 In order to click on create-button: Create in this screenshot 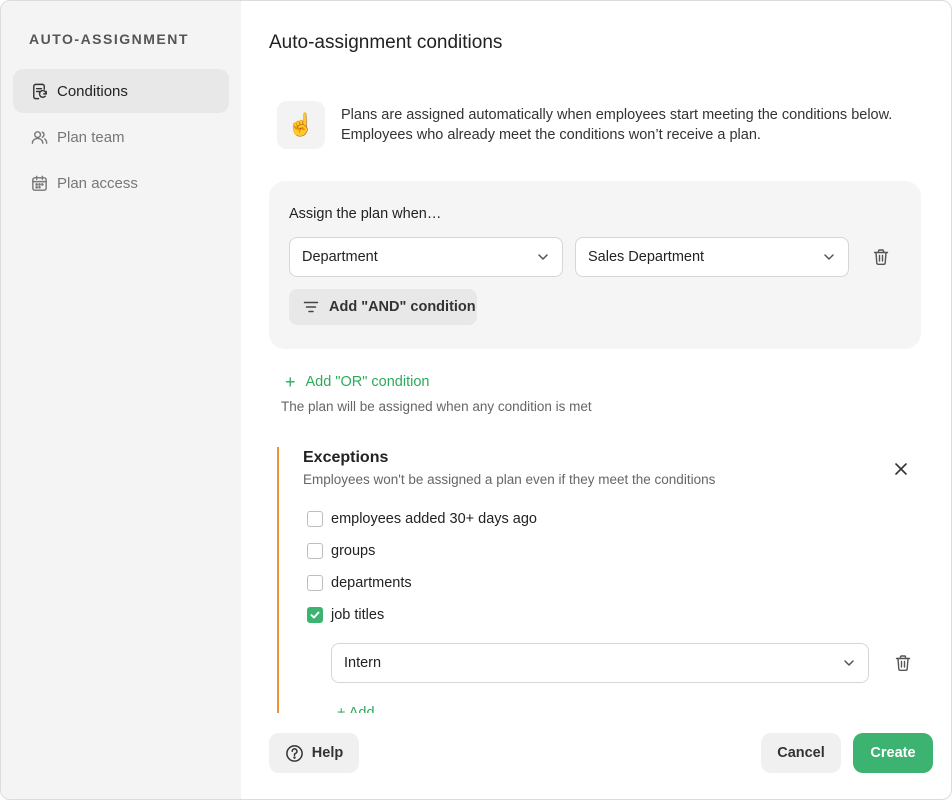, I will do `click(893, 753)`.